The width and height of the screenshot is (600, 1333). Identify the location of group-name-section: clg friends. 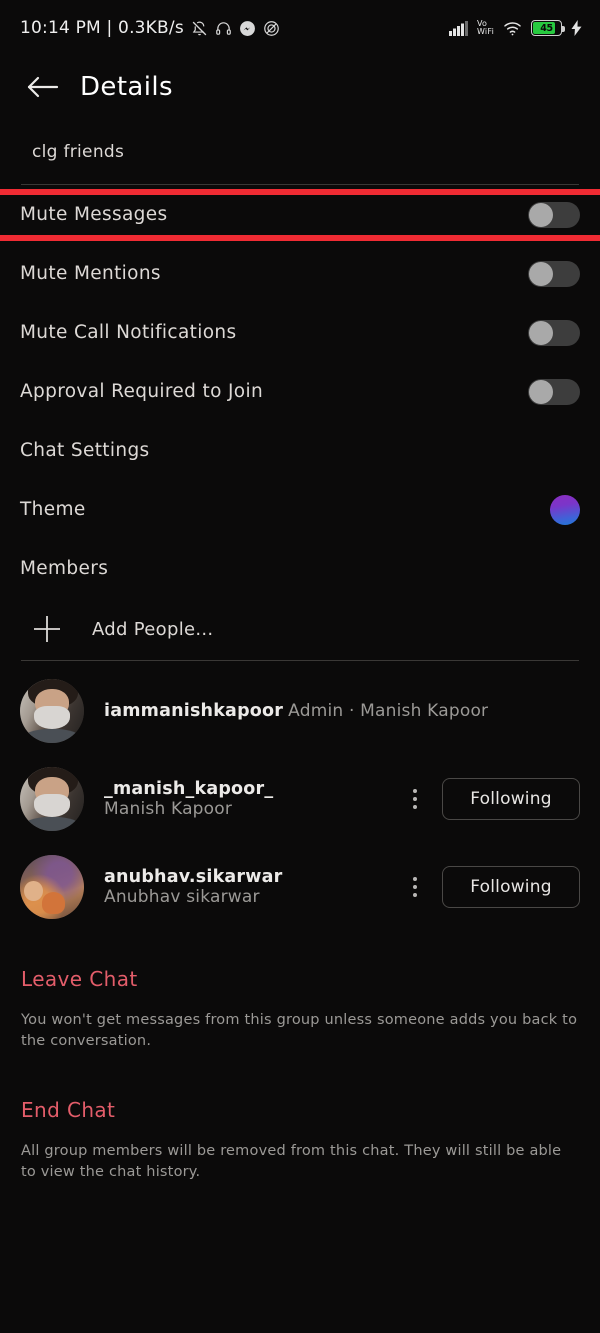
(300, 151).